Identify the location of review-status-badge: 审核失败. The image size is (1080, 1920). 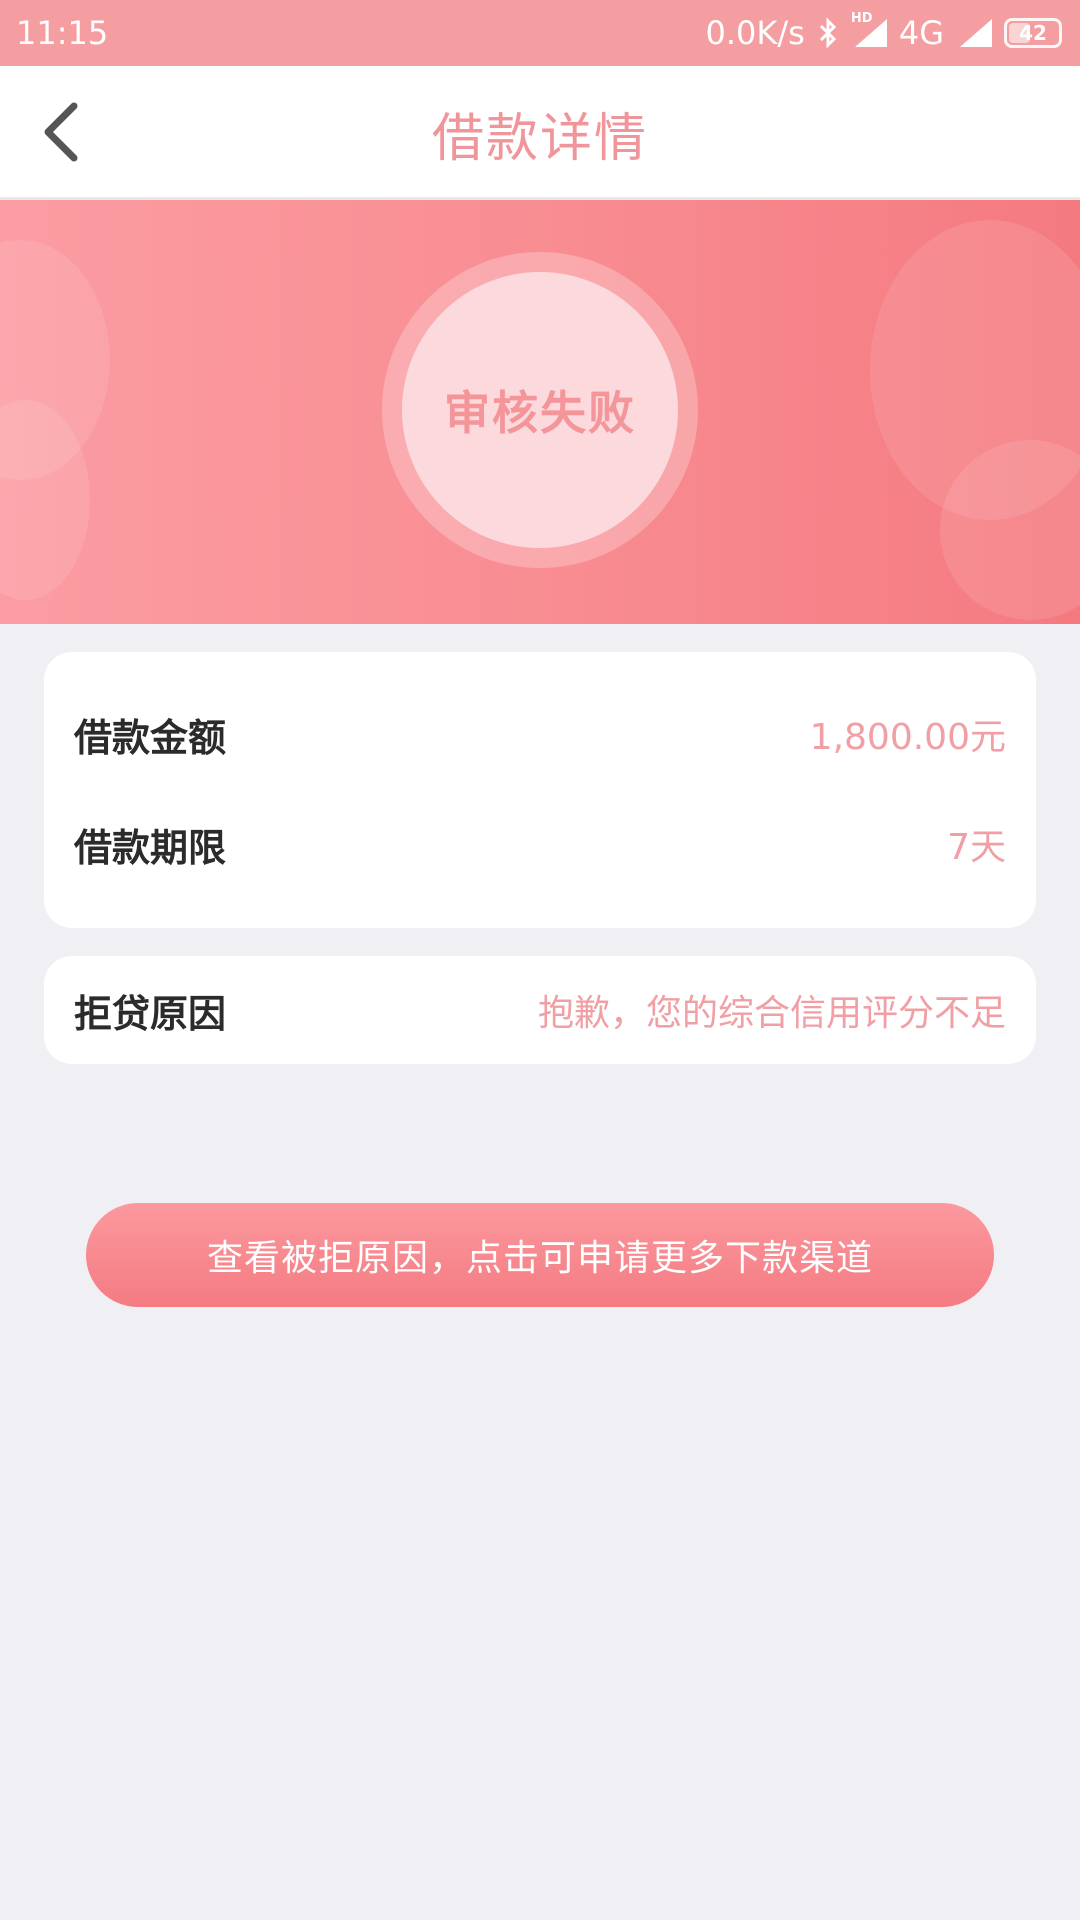
(540, 410).